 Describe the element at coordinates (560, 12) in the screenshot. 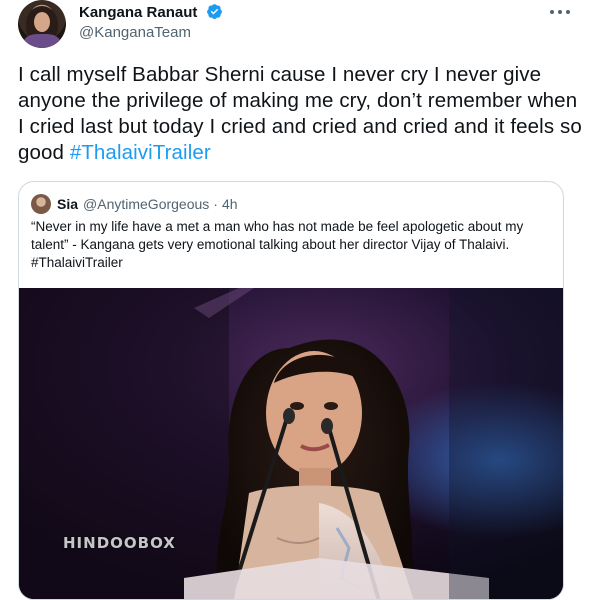

I see `more-dots-icon` at that location.